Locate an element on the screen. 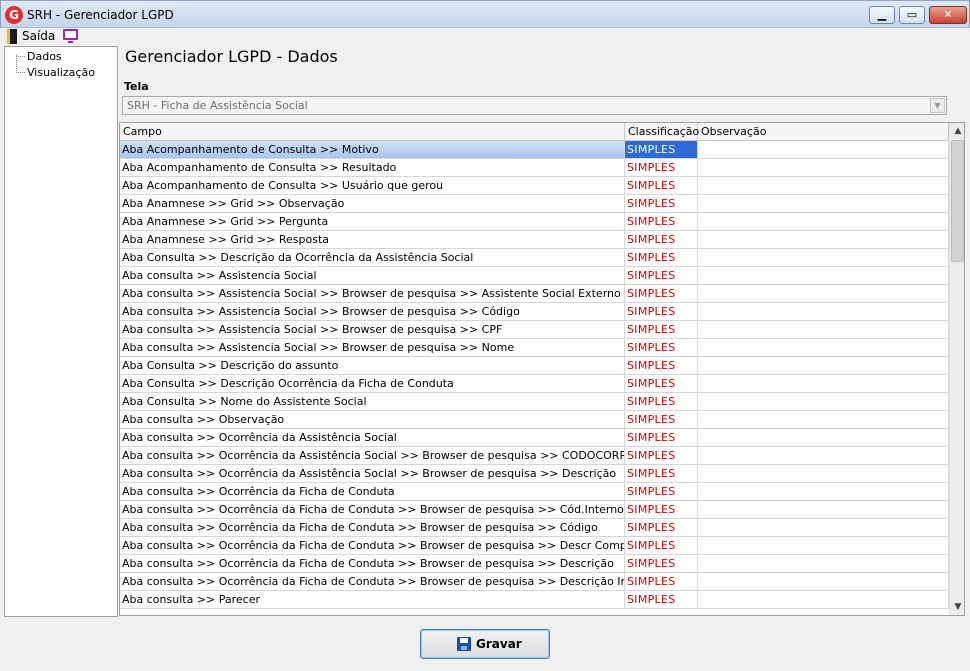 This screenshot has width=970, height=671. arrow-down-icon: ▼ is located at coordinates (957, 607).